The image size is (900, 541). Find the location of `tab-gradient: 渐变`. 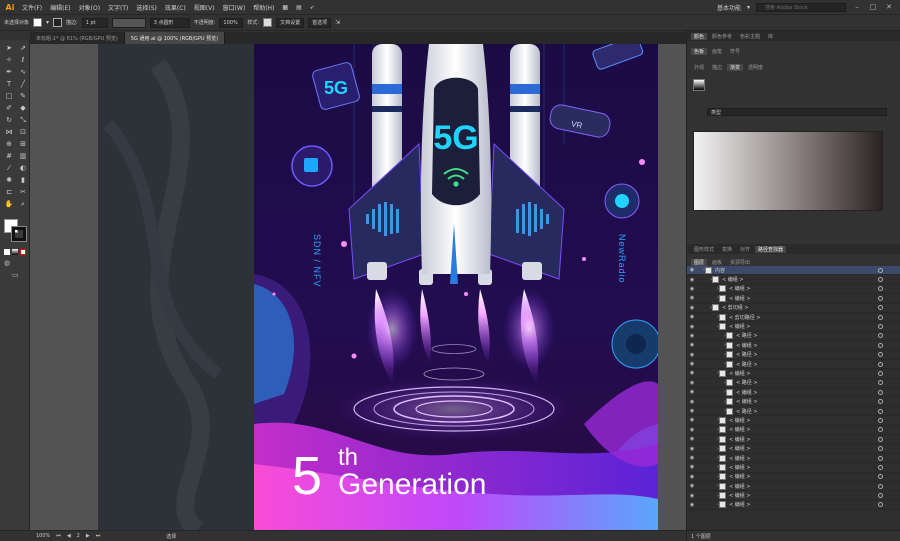

tab-gradient: 渐变 is located at coordinates (735, 67).